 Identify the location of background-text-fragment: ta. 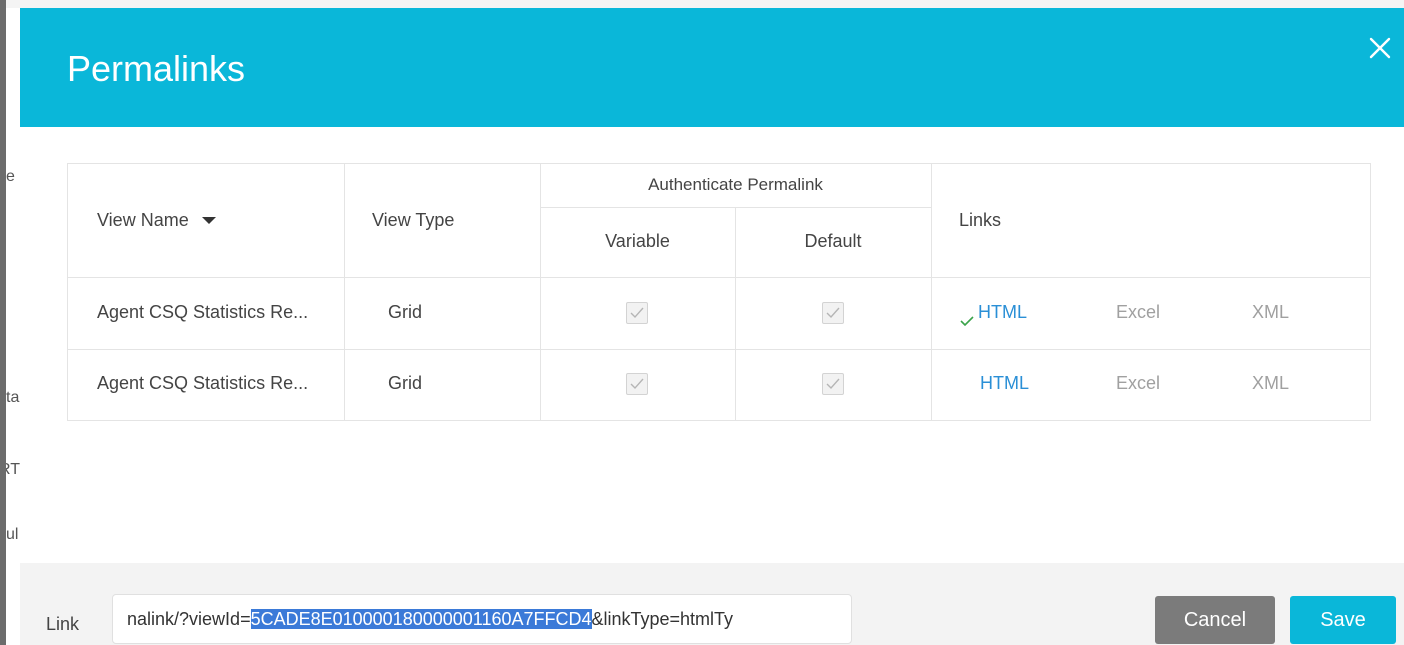
(13, 397).